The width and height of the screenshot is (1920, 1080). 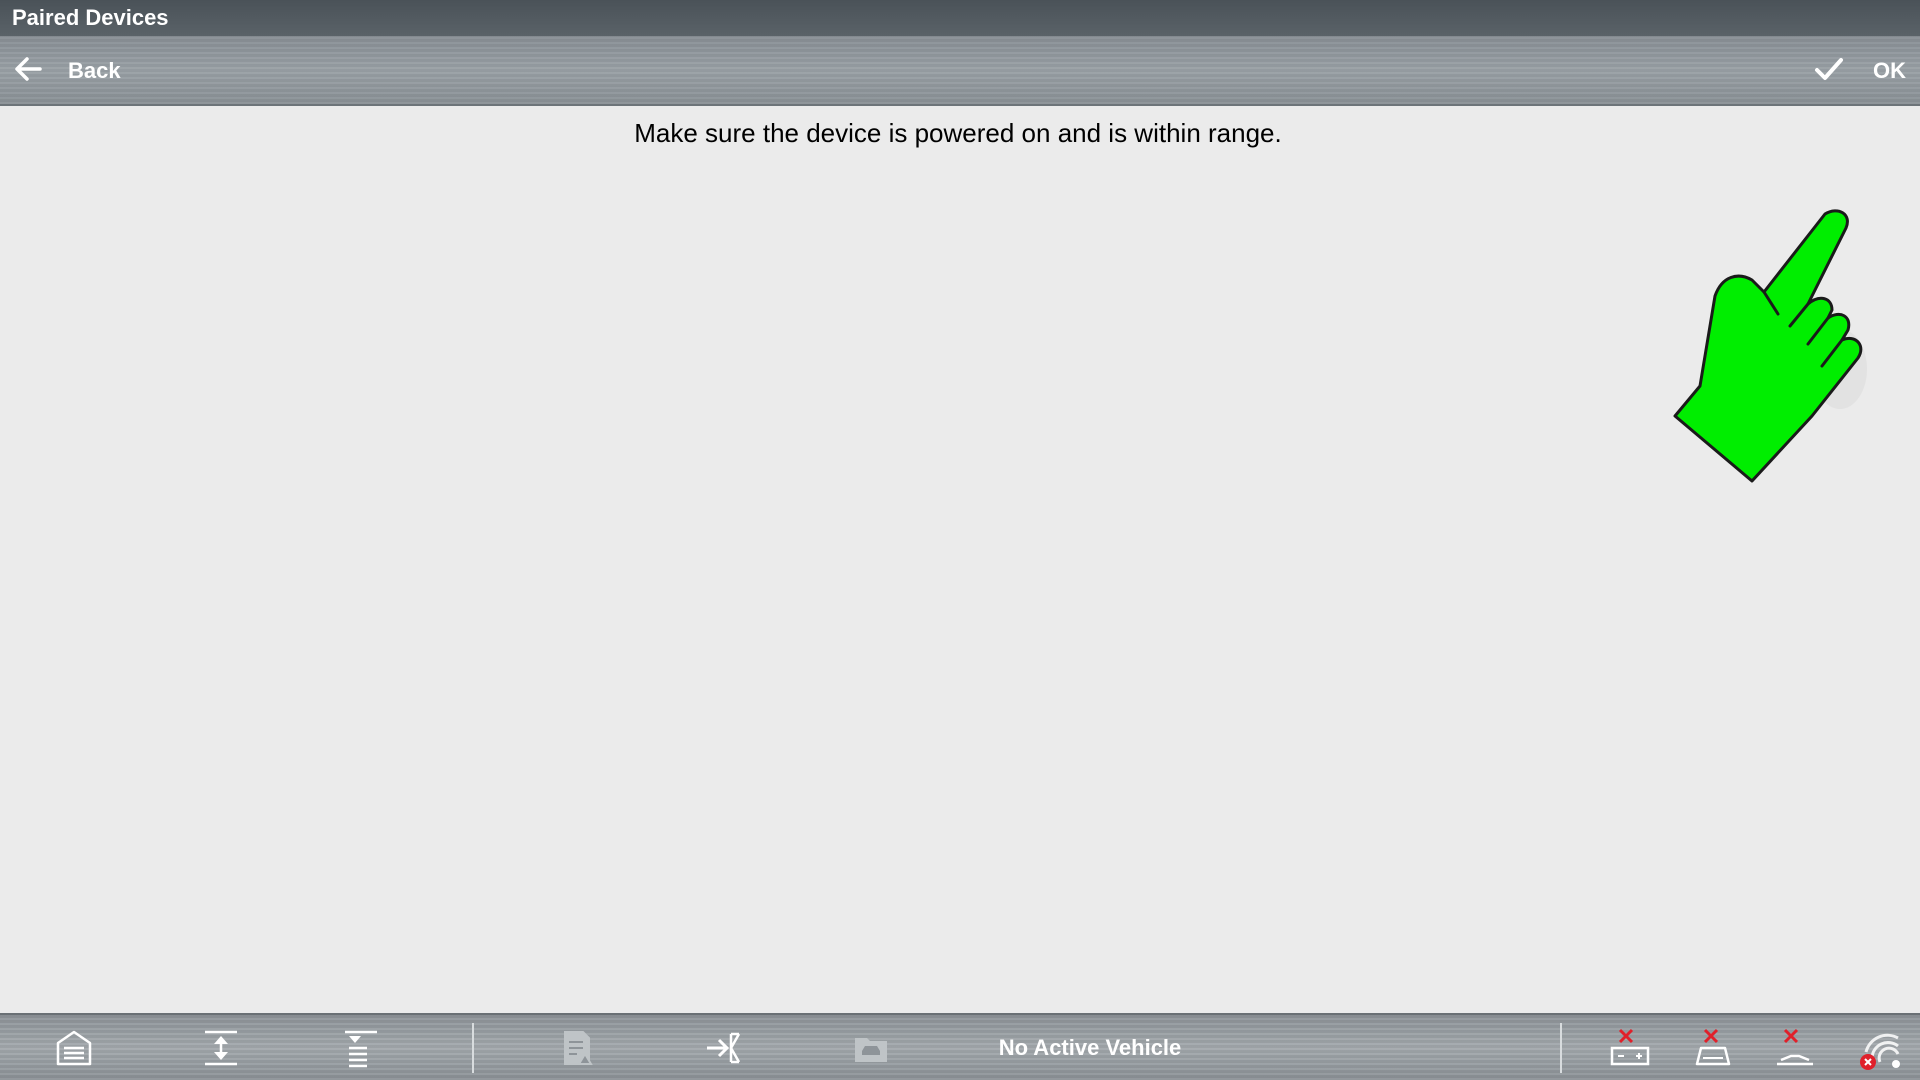 What do you see at coordinates (723, 1048) in the screenshot?
I see `exit-to-icon` at bounding box center [723, 1048].